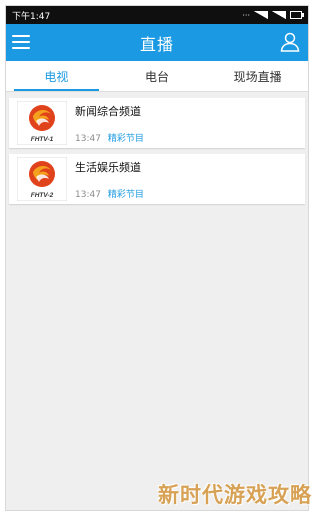 The height and width of the screenshot is (513, 320). I want to click on status-icons: ···, so click(273, 15).